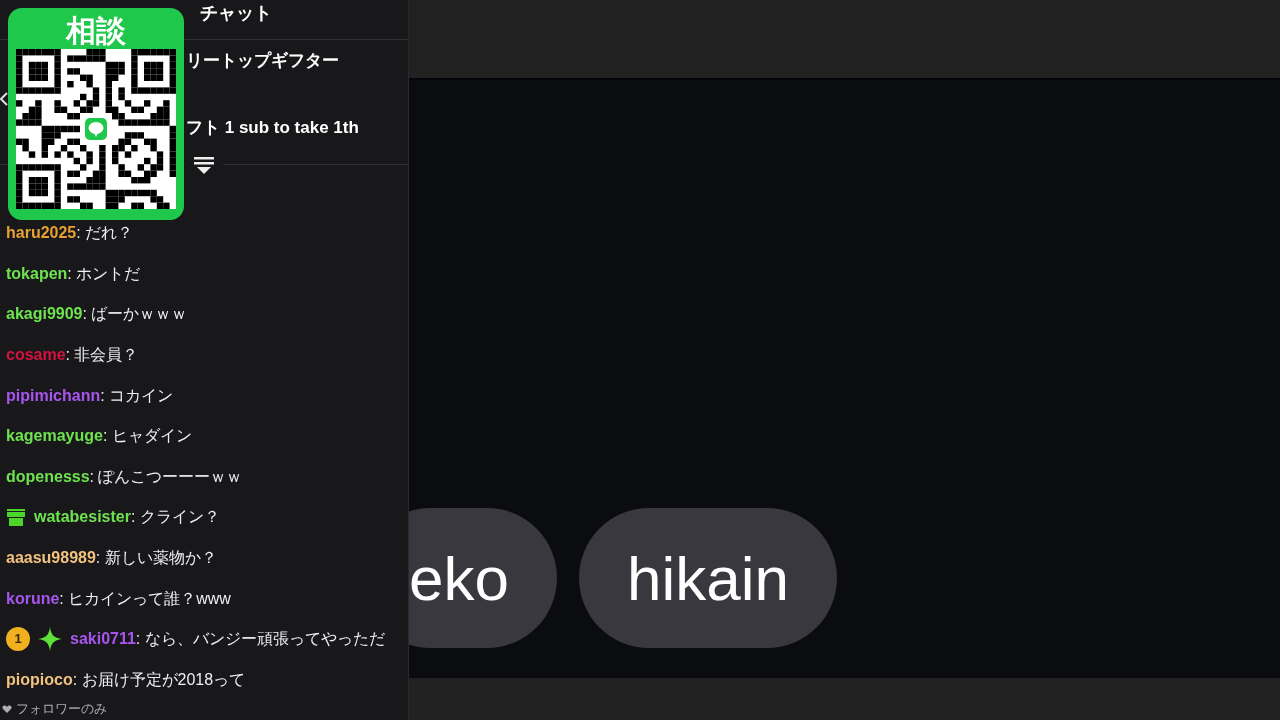 The width and height of the screenshot is (1280, 720). What do you see at coordinates (137, 395) in the screenshot?
I see `chat-message: : コカイン` at bounding box center [137, 395].